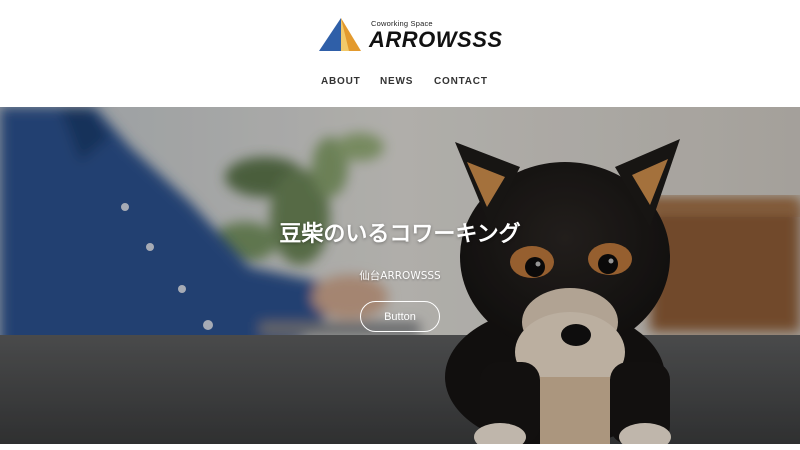  I want to click on nav-news: NEWS, so click(396, 81).